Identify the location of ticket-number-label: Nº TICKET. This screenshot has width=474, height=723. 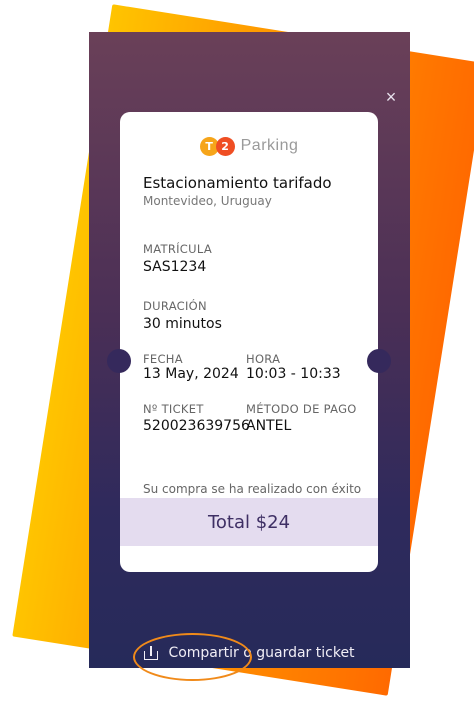
(173, 409).